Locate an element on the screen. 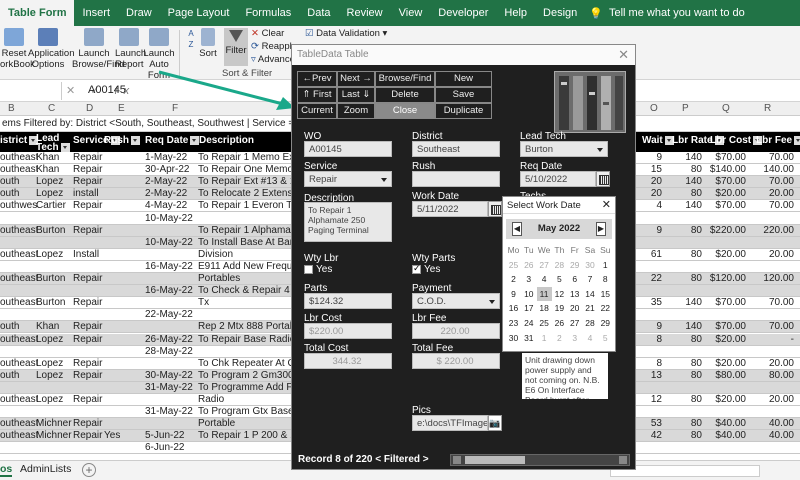 This screenshot has width=800, height=480. cell-cost: $40.00 is located at coordinates (723, 423).